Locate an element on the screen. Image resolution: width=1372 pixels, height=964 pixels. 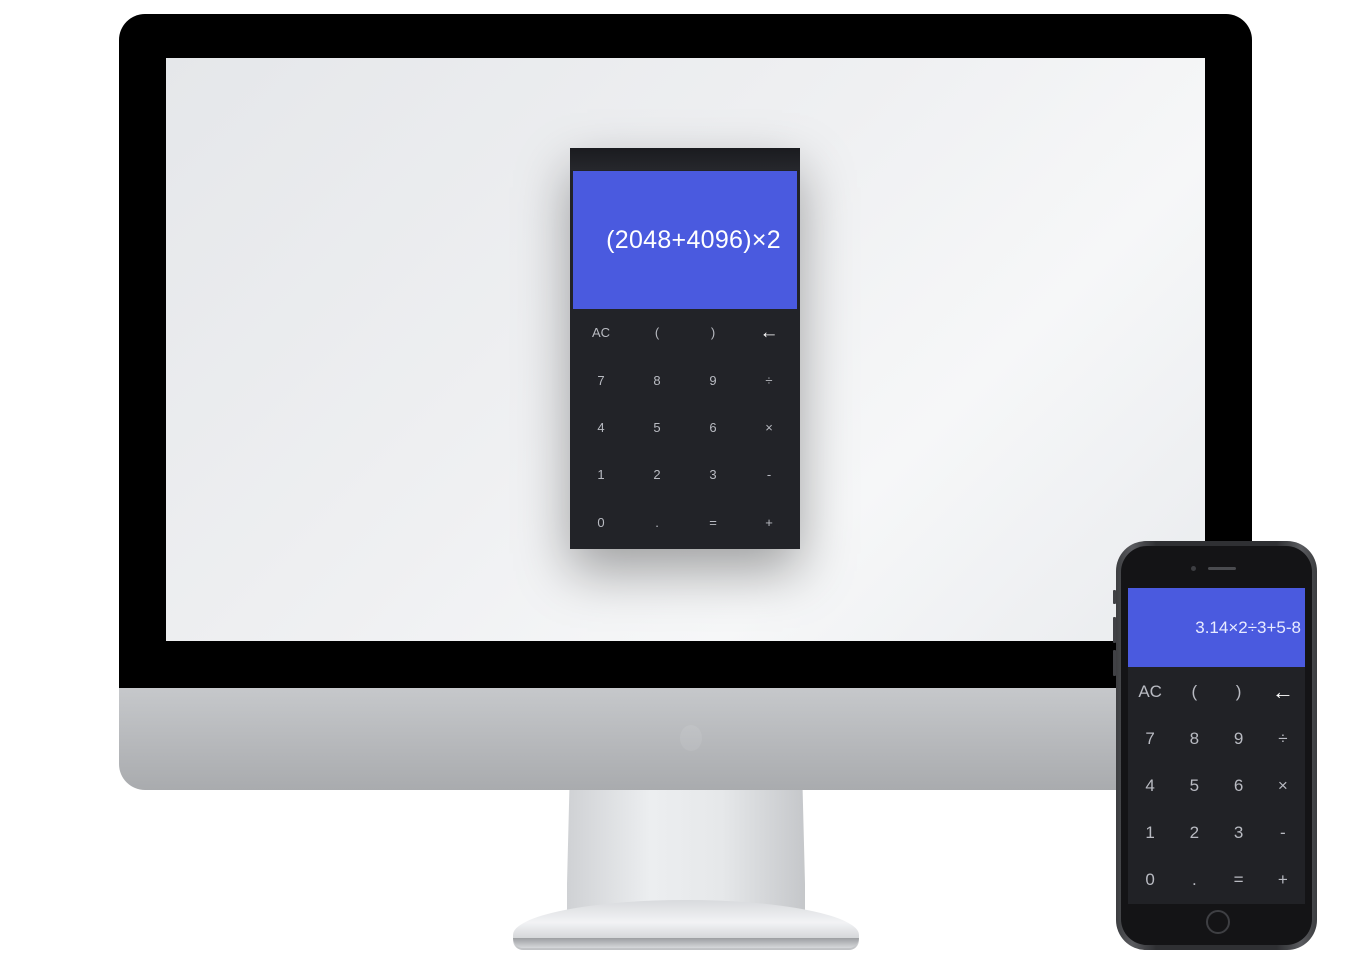
front-camera-icon is located at coordinates (1193, 568).